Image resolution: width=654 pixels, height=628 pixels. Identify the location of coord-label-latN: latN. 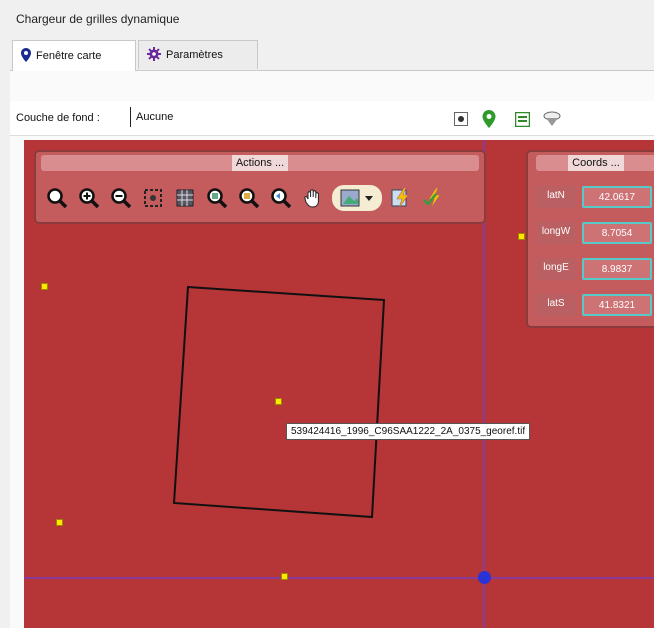
(556, 197).